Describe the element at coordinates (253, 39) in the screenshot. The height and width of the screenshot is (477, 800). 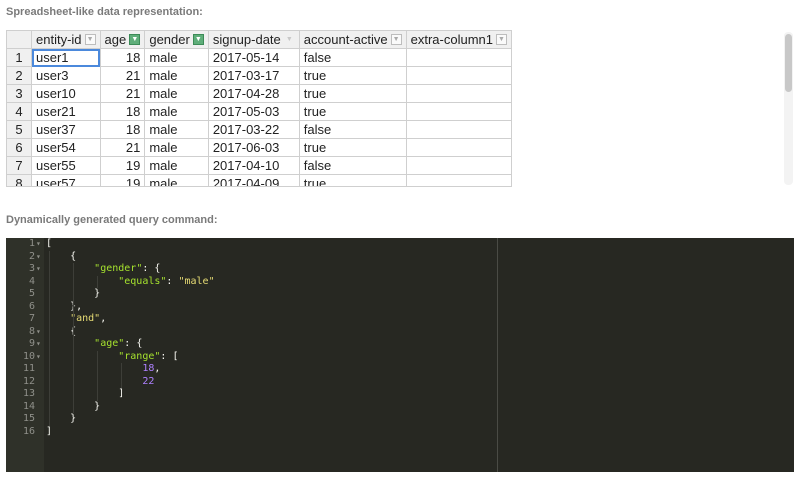
I see `column-header-signup-date: signup-date ▼` at that location.